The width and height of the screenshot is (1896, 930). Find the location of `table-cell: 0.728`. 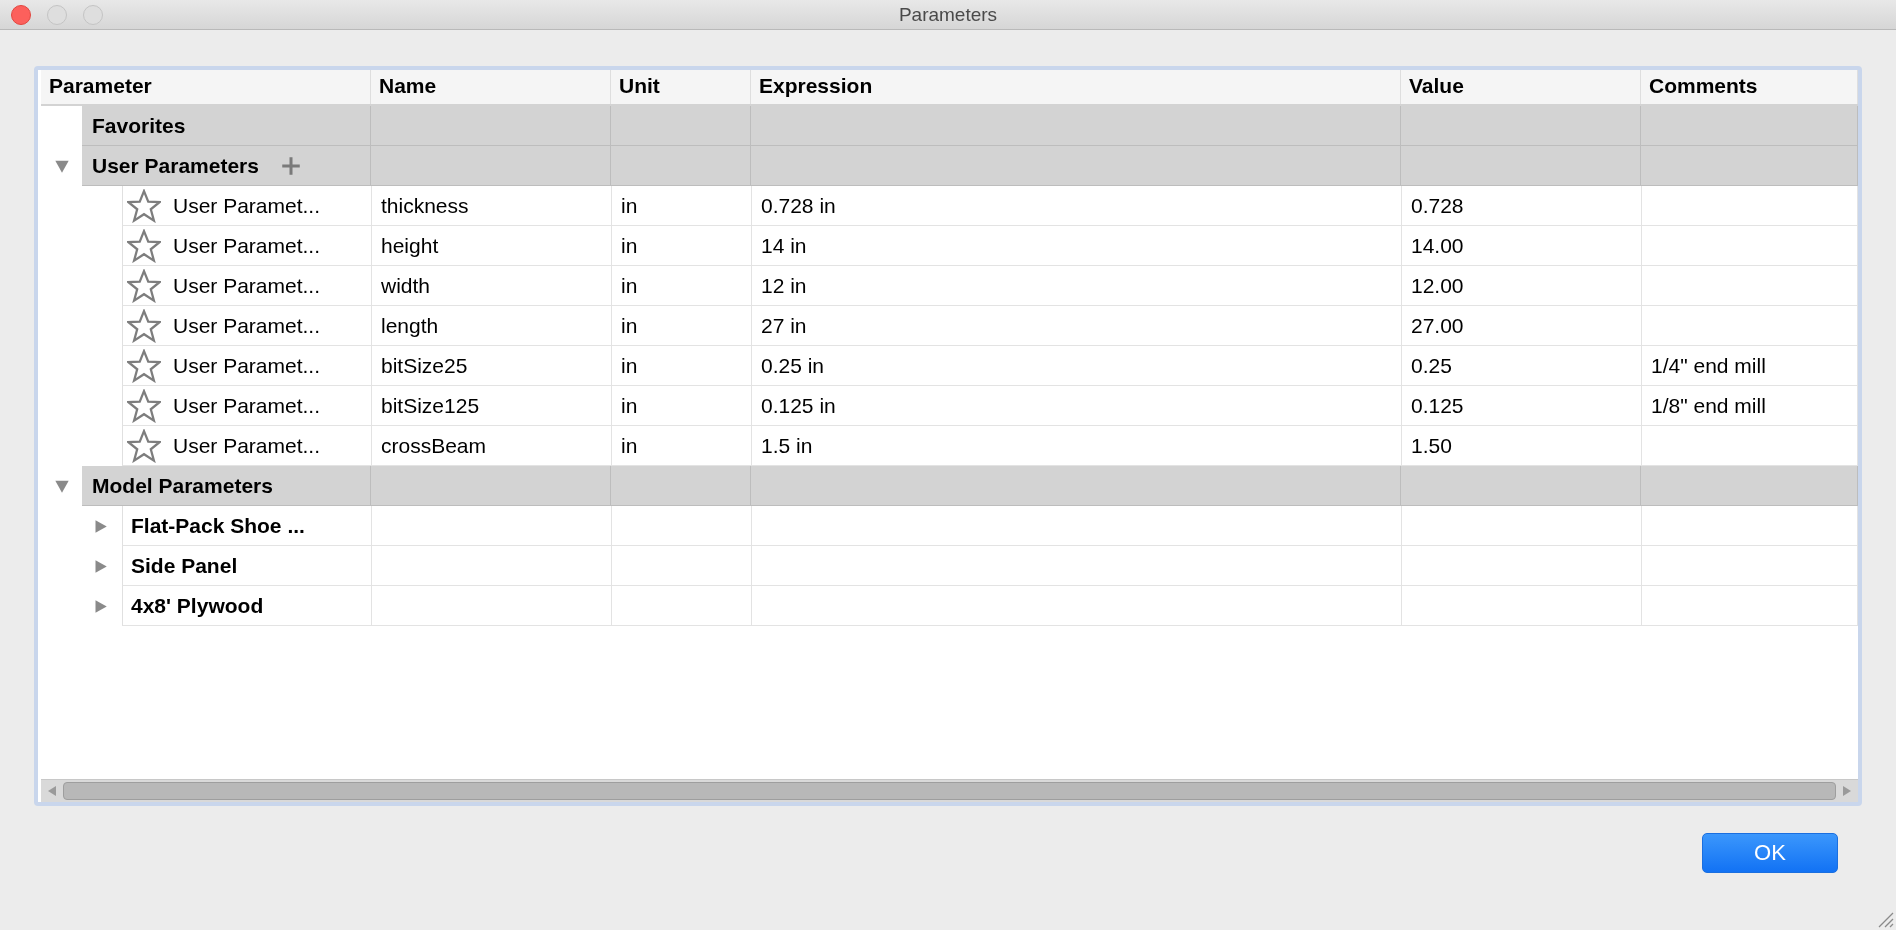

table-cell: 0.728 is located at coordinates (1437, 205).